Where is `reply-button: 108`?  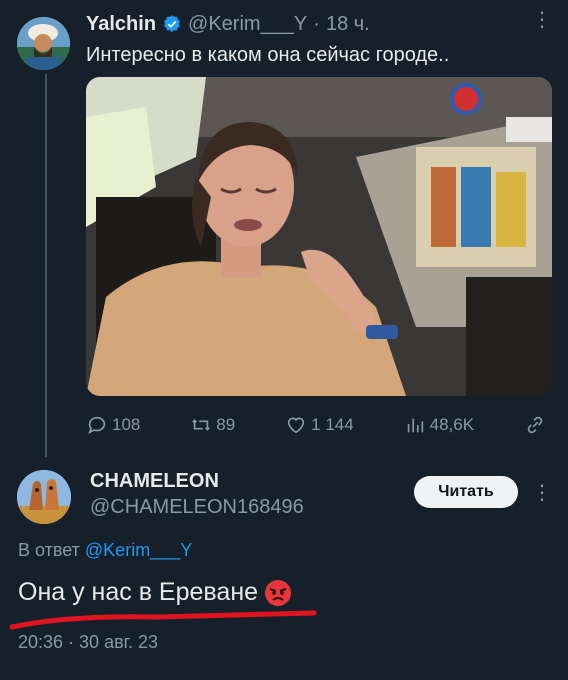
reply-button: 108 is located at coordinates (113, 425).